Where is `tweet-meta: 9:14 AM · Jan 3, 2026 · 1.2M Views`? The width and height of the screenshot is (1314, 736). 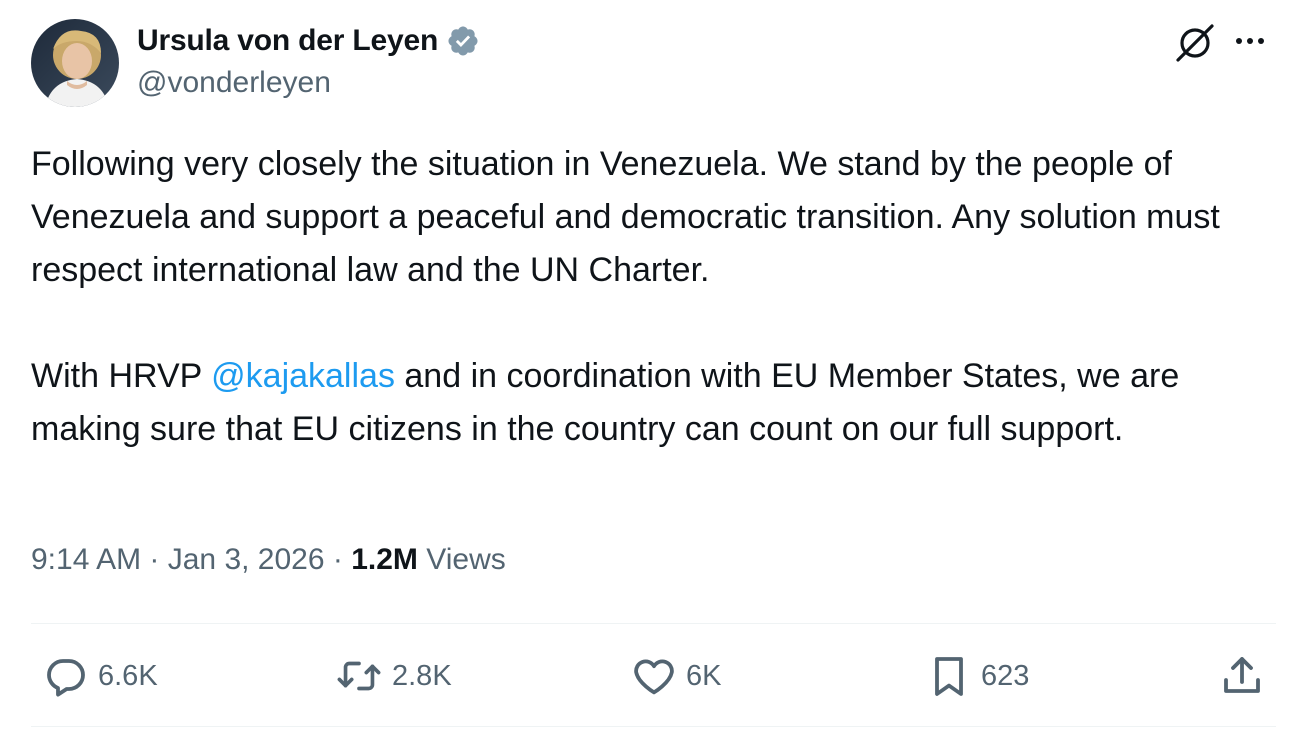 tweet-meta: 9:14 AM · Jan 3, 2026 · 1.2M Views is located at coordinates (268, 560).